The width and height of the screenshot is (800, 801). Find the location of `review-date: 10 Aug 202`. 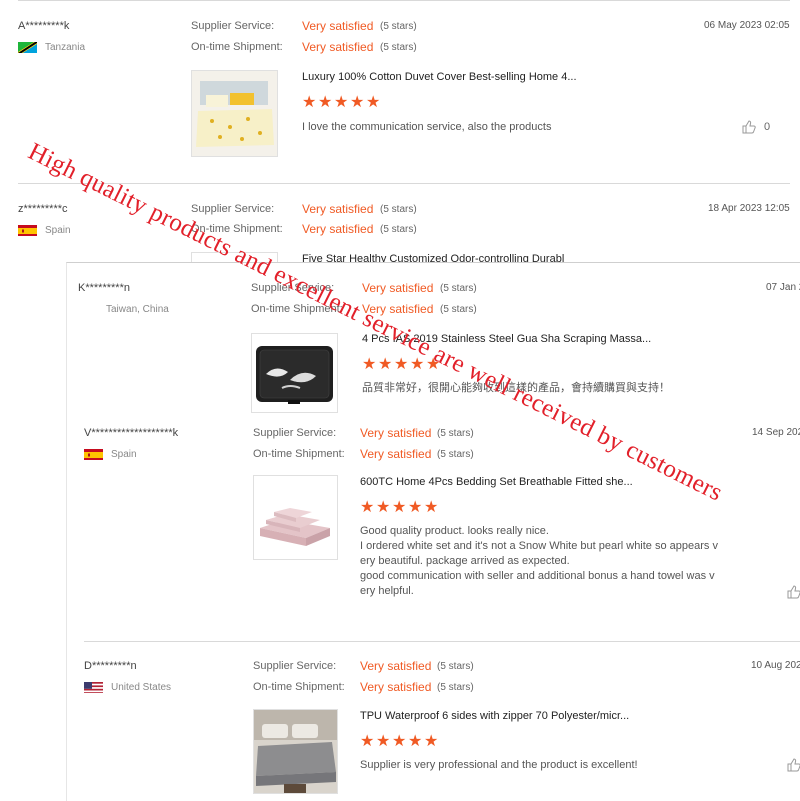

review-date: 10 Aug 202 is located at coordinates (775, 665).